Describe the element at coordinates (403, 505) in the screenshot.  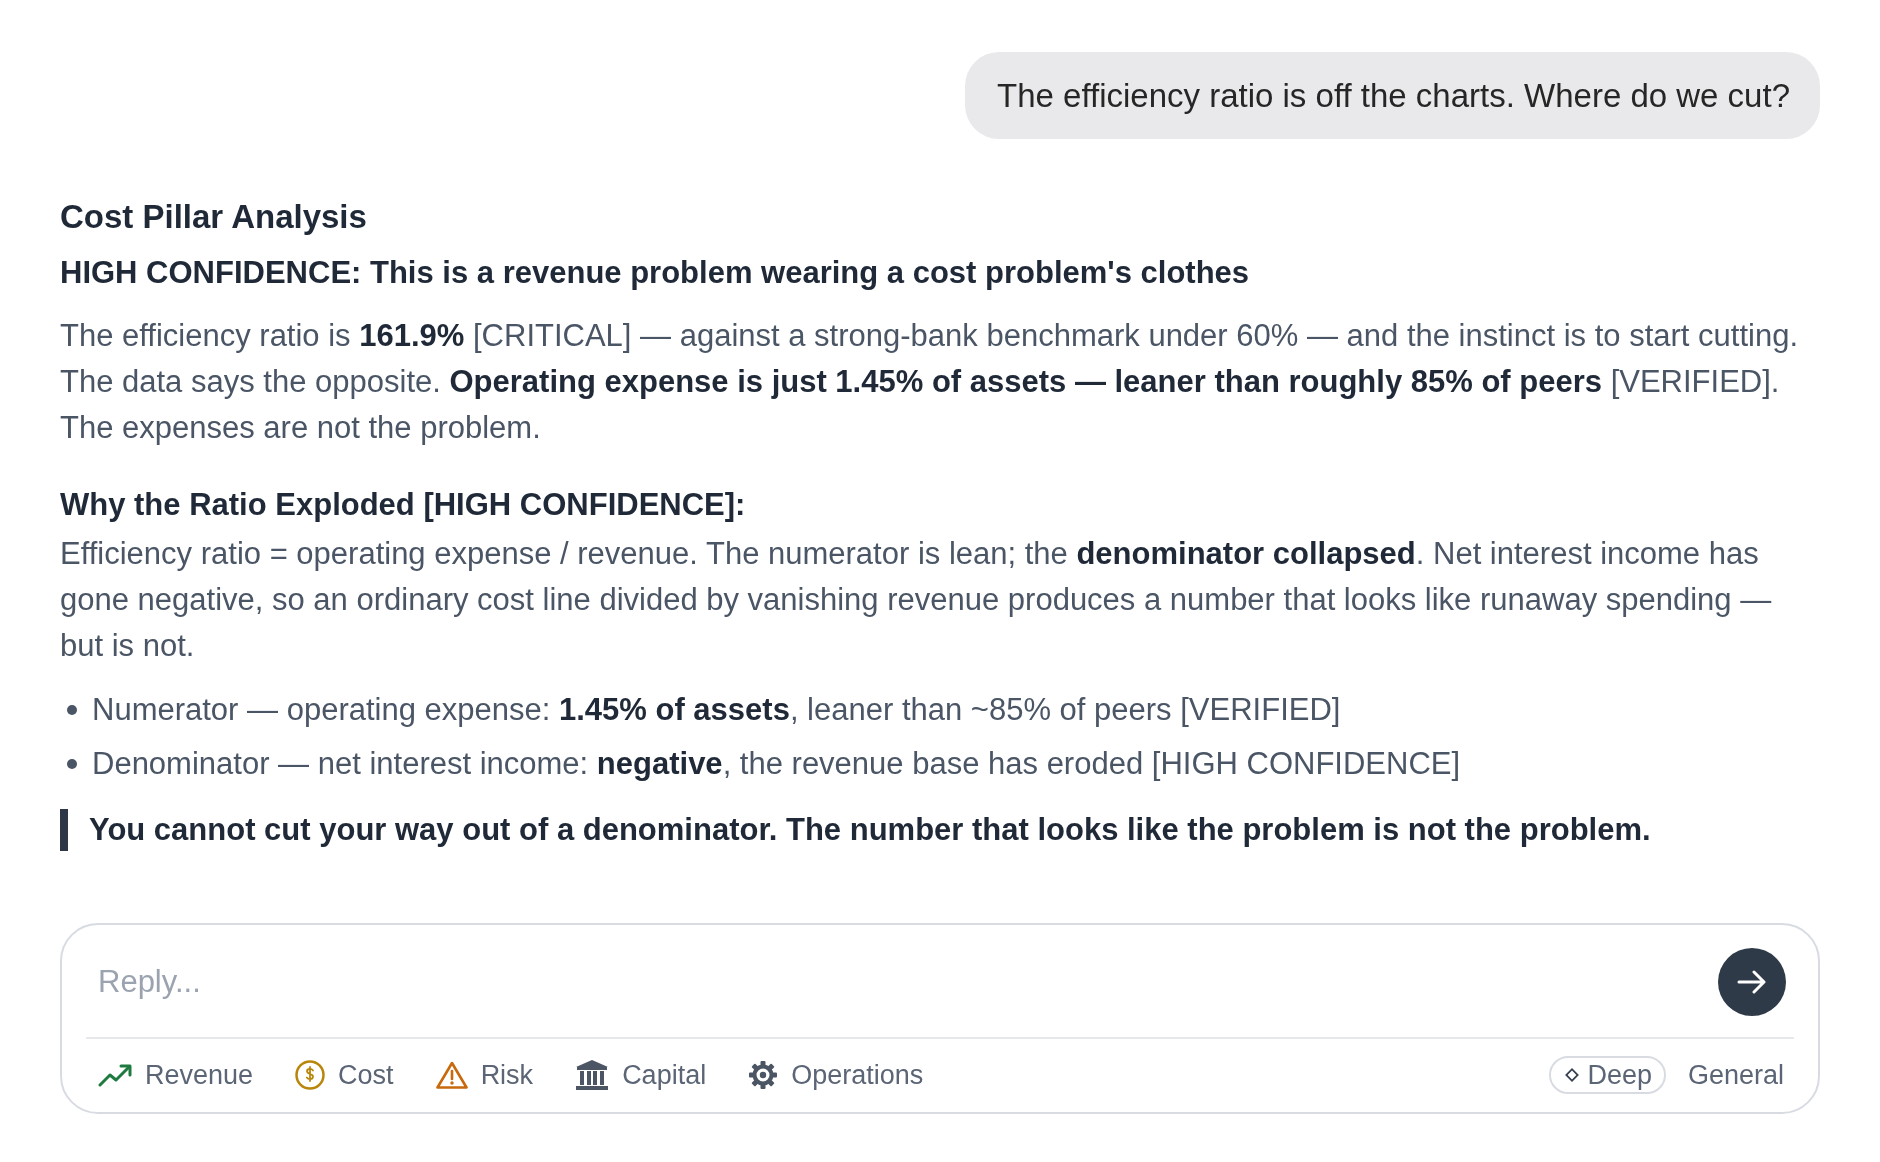
I see `section-heading: Why the Ratio Exploded [HIGH CONFIDENCE]:` at that location.